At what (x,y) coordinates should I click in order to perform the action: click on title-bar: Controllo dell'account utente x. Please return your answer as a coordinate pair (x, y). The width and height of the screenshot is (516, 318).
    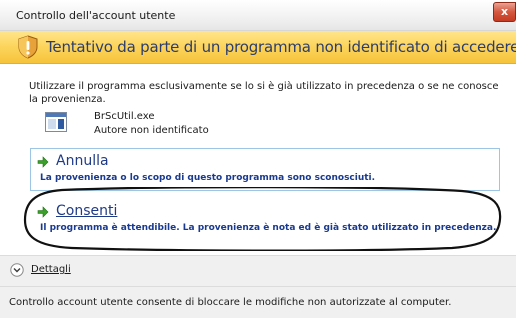
    Looking at the image, I should click on (258, 15).